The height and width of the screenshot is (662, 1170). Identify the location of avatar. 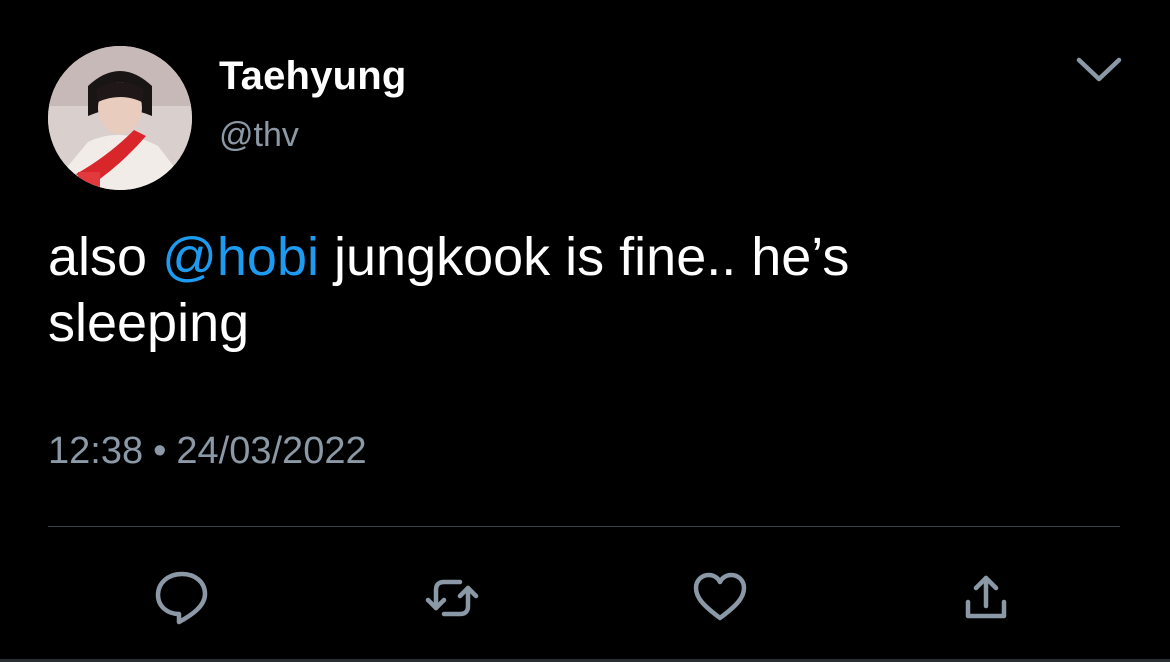
(120, 118).